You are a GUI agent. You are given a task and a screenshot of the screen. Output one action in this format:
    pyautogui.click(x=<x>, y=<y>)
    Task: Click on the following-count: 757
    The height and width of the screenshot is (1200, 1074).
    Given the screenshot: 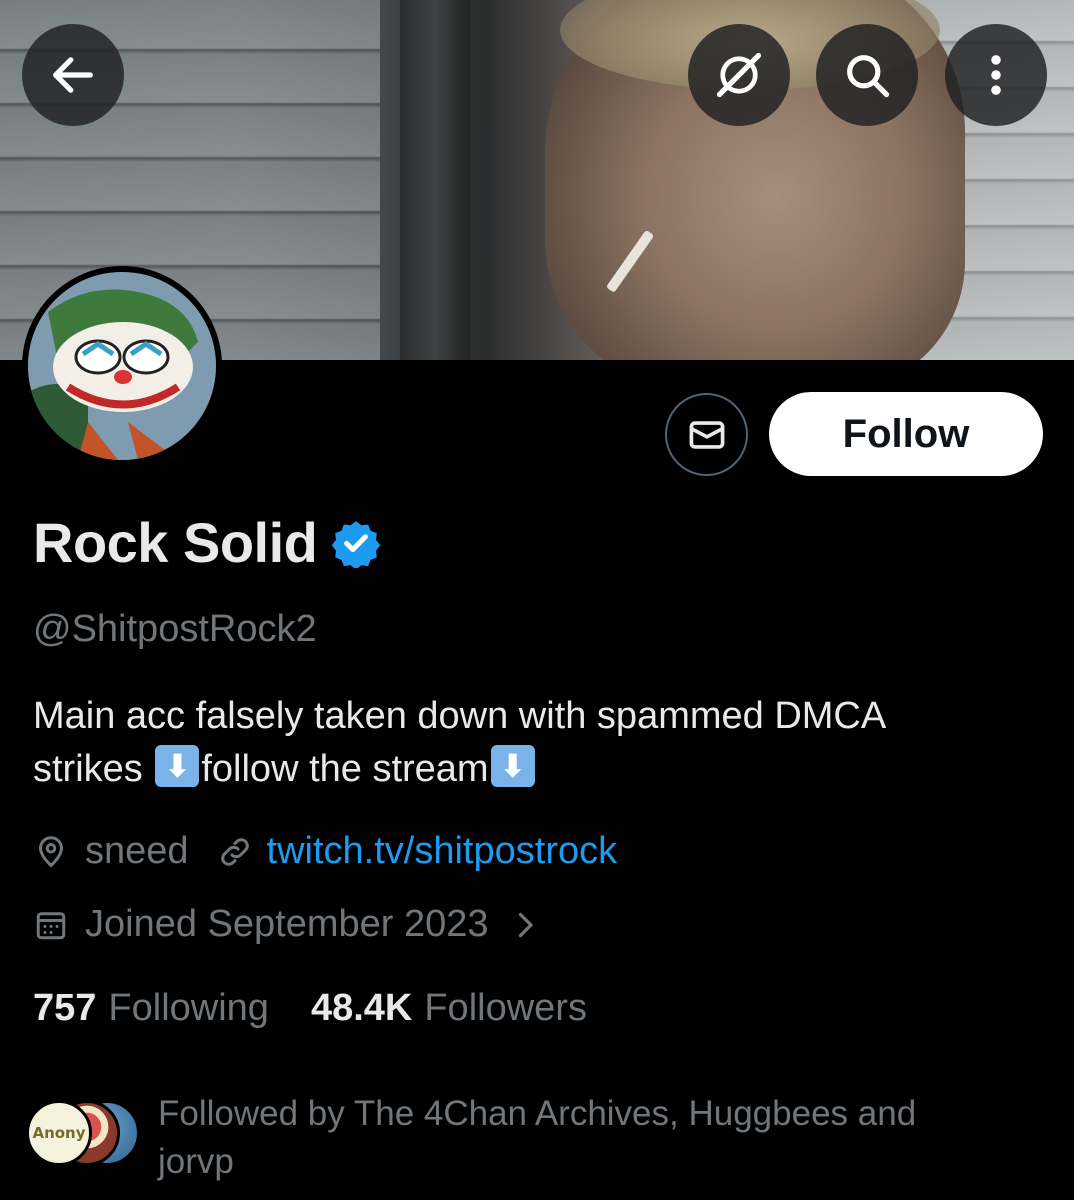 What is the action you would take?
    pyautogui.click(x=65, y=1008)
    